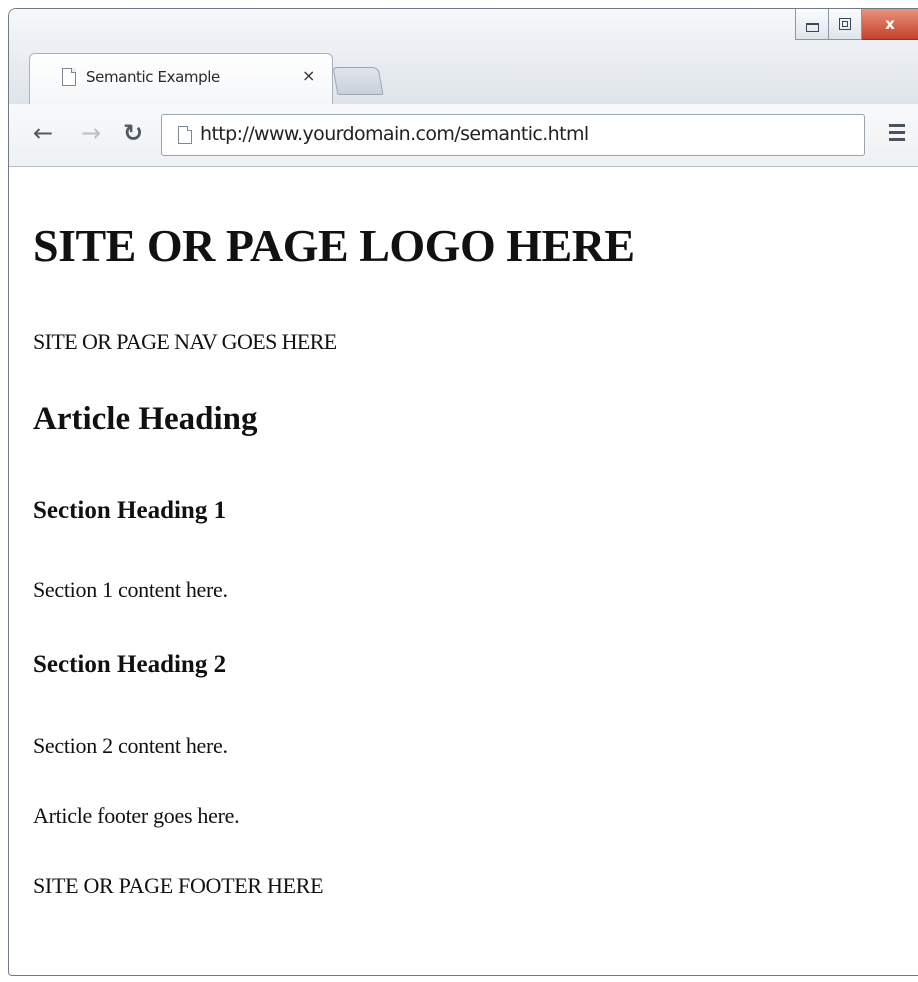 This screenshot has width=918, height=982. What do you see at coordinates (178, 885) in the screenshot?
I see `site-footer: SITE OR PAGE FOOTER HERE` at bounding box center [178, 885].